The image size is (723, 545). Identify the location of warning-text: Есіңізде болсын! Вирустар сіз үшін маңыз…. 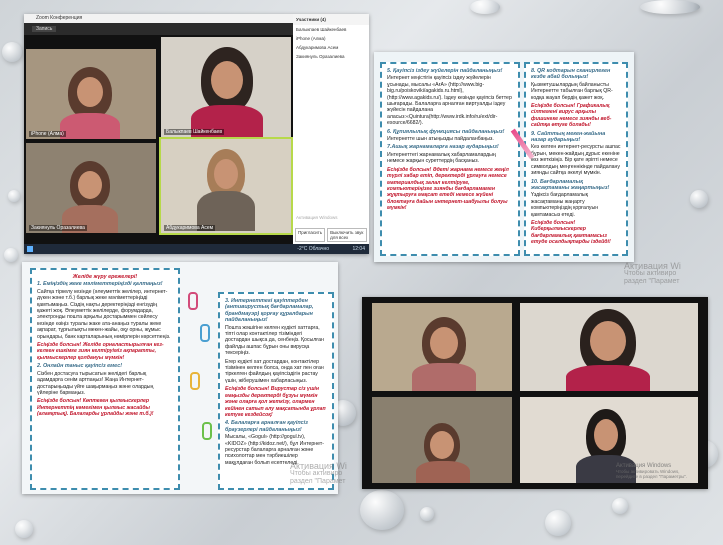
(275, 402).